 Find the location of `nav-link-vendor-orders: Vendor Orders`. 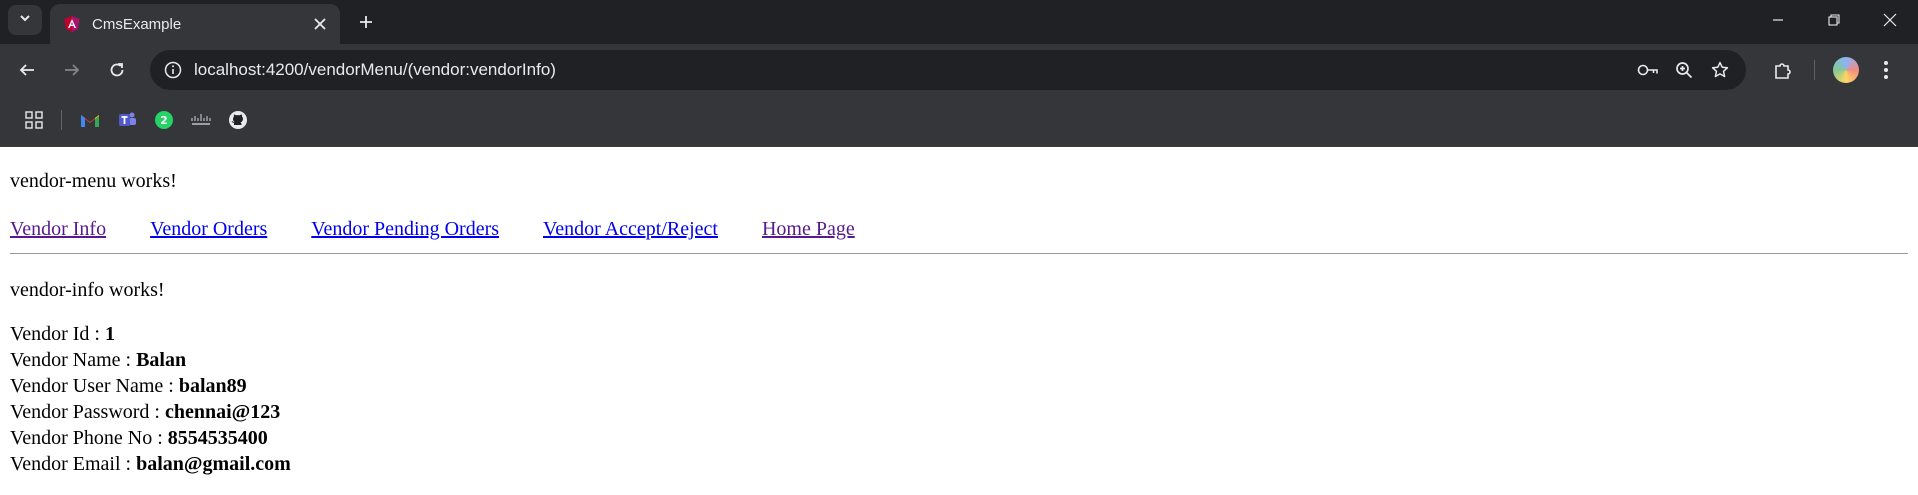

nav-link-vendor-orders: Vendor Orders is located at coordinates (208, 229).